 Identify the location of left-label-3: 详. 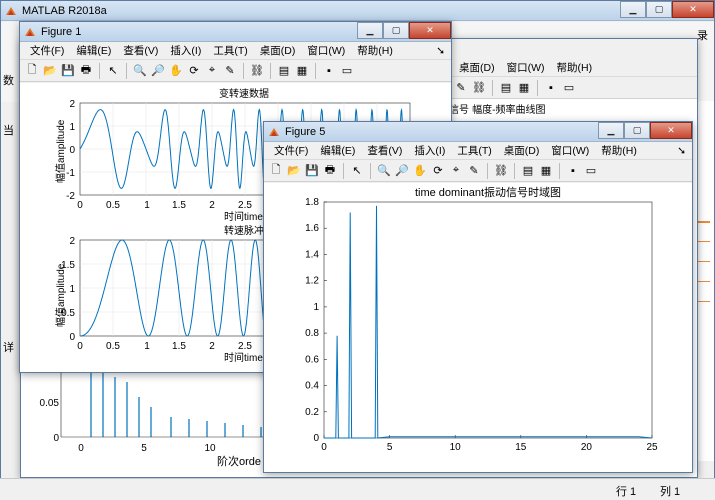
(8, 348).